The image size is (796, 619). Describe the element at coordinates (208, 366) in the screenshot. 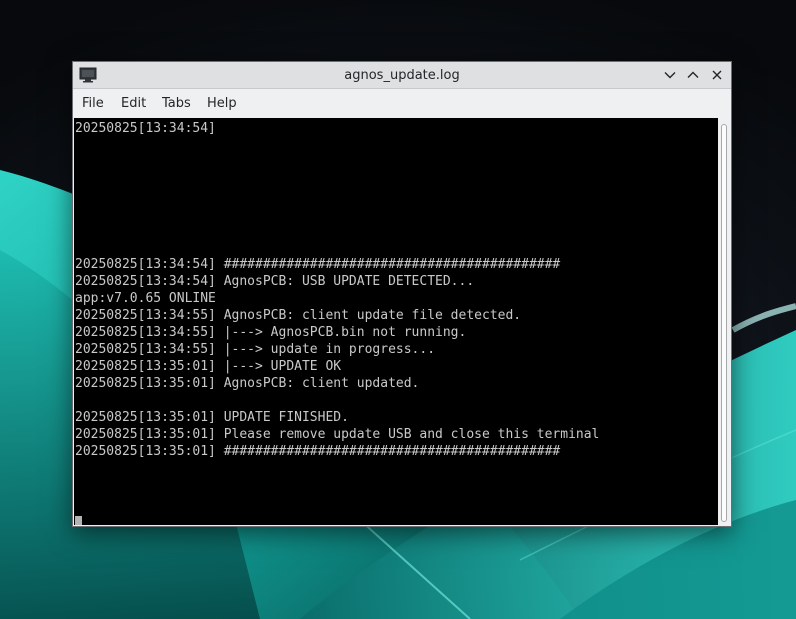

I see `terminal-line: 20250825[13:35:01] |---> UPDATE OK` at that location.